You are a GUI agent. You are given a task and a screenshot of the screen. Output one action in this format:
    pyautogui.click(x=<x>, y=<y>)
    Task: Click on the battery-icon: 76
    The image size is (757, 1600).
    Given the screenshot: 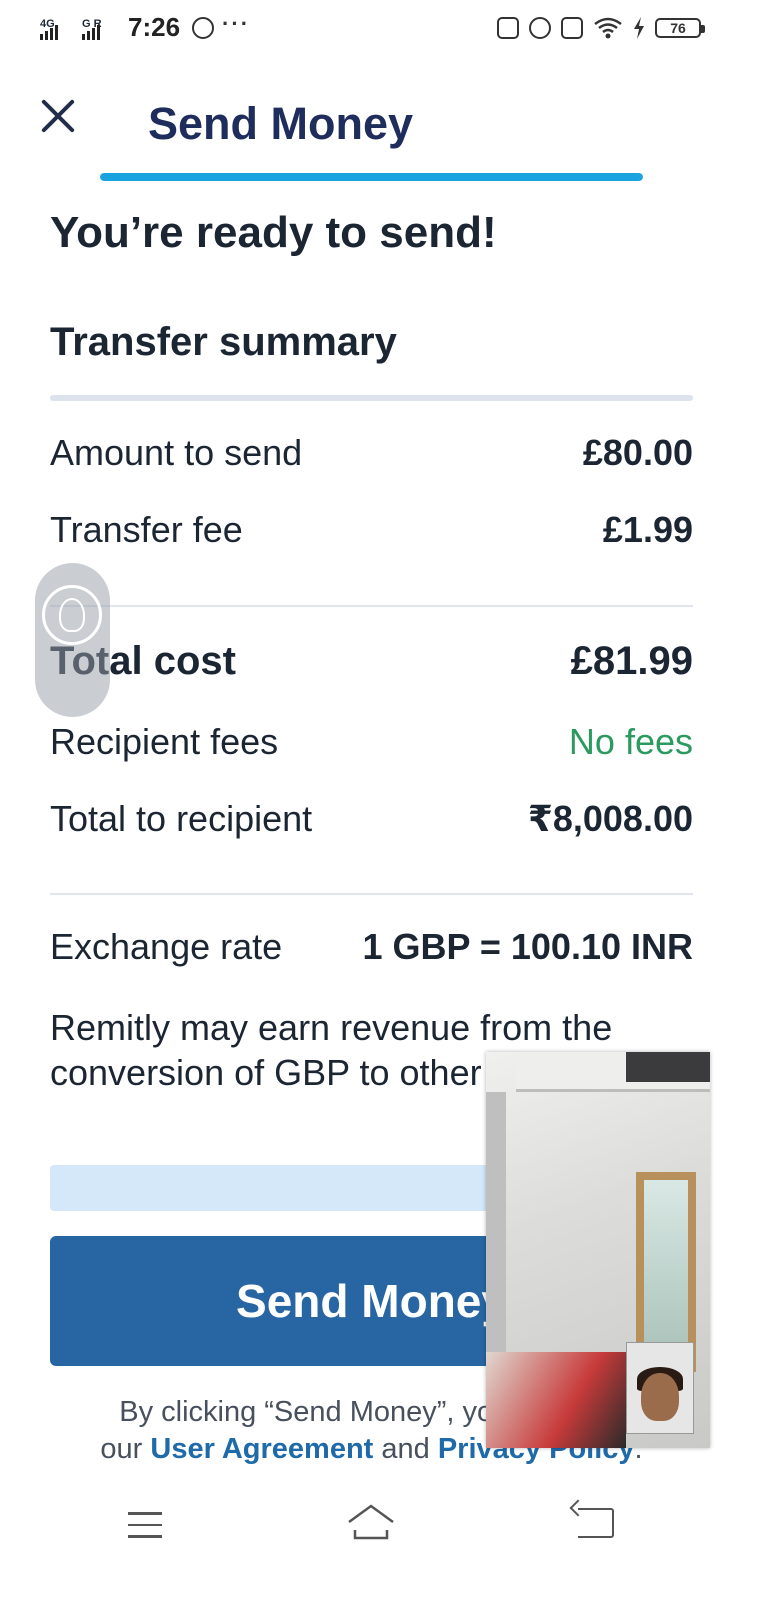 What is the action you would take?
    pyautogui.click(x=680, y=28)
    